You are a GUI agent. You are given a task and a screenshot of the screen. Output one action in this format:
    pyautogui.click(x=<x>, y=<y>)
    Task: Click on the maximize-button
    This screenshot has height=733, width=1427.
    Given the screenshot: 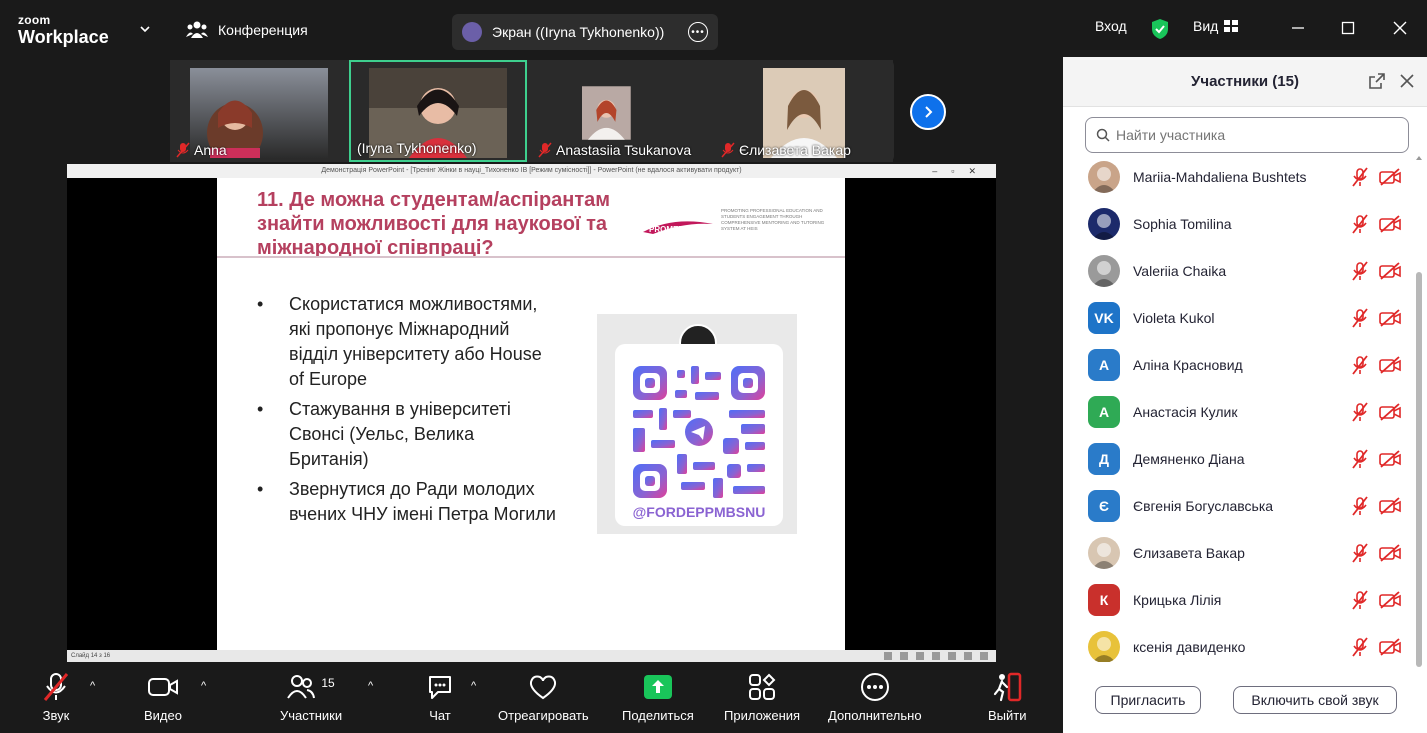 What is the action you would take?
    pyautogui.click(x=1348, y=28)
    